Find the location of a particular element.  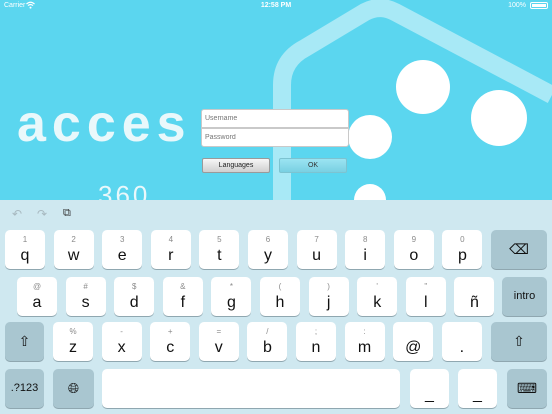

key-char: p is located at coordinates (462, 255).